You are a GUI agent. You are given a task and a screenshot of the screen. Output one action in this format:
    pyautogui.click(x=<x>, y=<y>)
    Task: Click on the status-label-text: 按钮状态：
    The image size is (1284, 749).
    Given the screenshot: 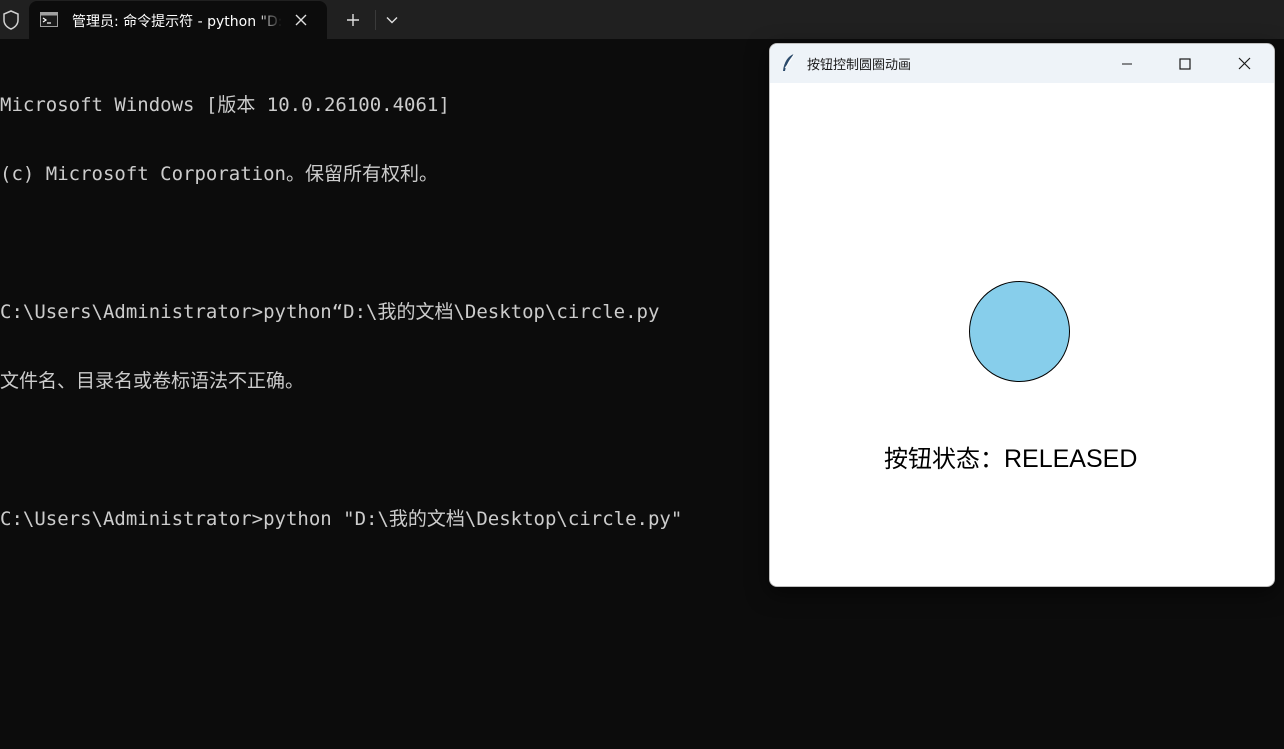 What is the action you would take?
    pyautogui.click(x=944, y=459)
    